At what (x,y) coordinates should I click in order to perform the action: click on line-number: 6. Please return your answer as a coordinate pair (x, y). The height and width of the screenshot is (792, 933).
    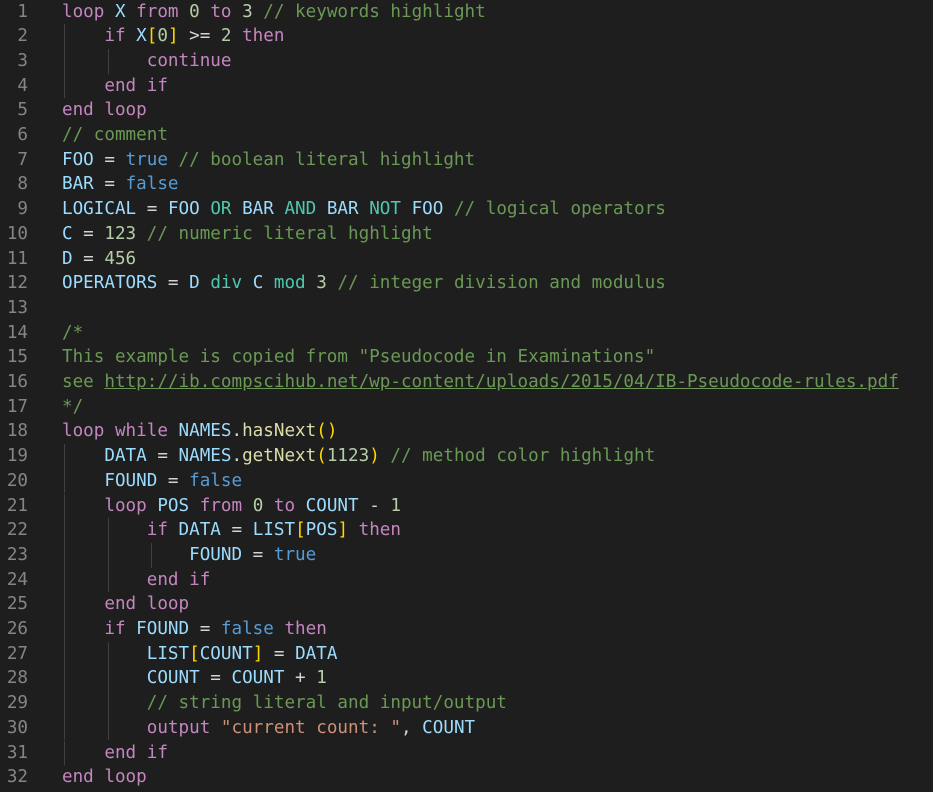
    Looking at the image, I should click on (22, 135).